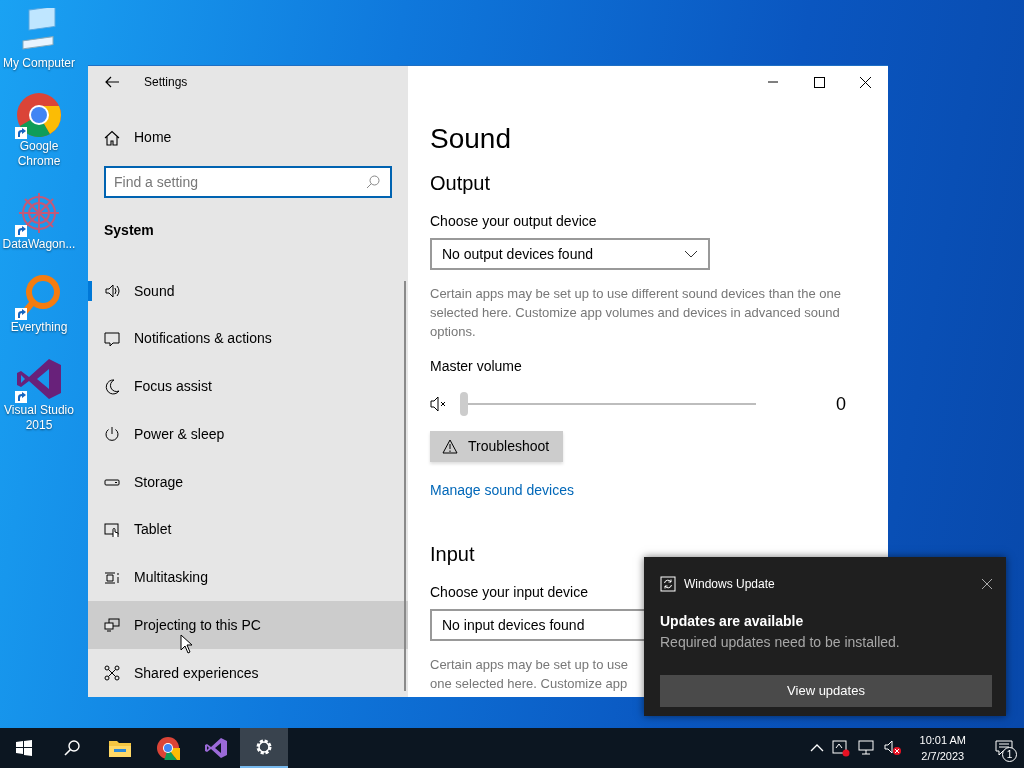 The height and width of the screenshot is (768, 1024). Describe the element at coordinates (691, 254) in the screenshot. I see `chevron-icon` at that location.